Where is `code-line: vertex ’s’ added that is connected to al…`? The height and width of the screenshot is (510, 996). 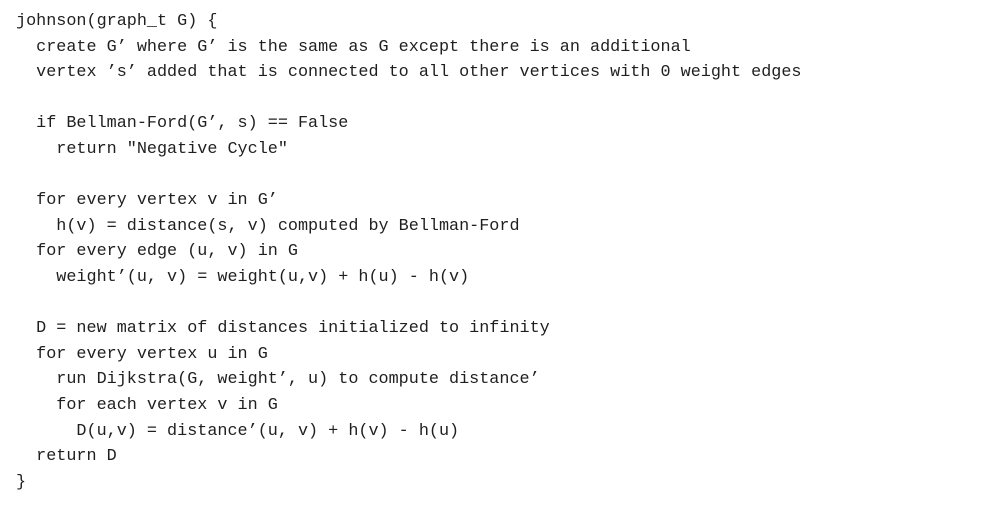 code-line: vertex ’s’ added that is connected to al… is located at coordinates (409, 73).